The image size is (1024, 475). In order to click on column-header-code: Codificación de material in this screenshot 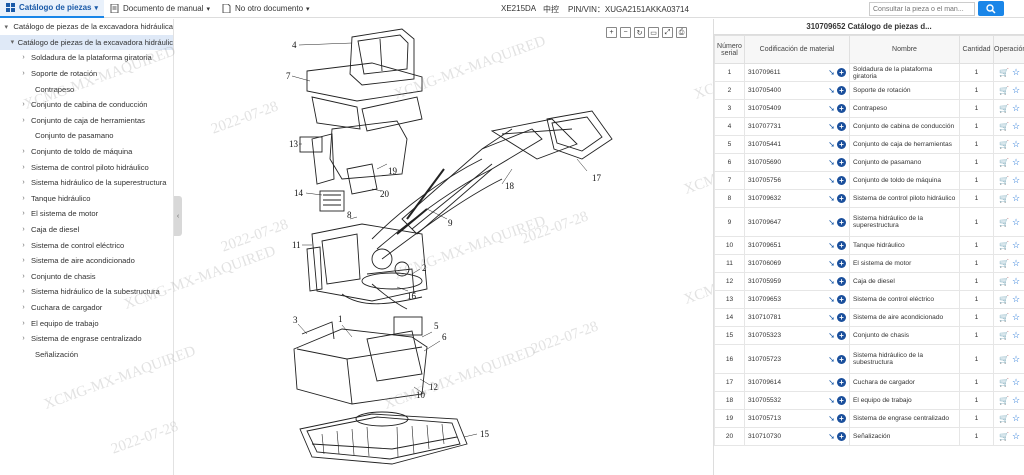, I will do `click(797, 49)`.